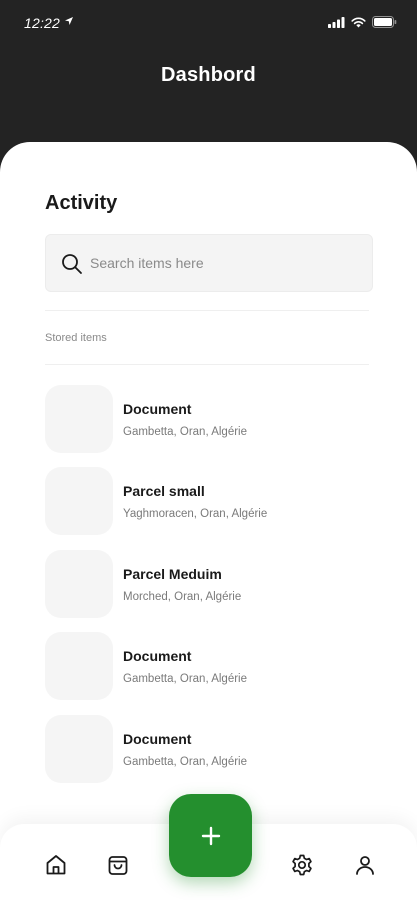  What do you see at coordinates (195, 514) in the screenshot?
I see `item-address: Yaghmoracen, Oran, Algérie` at bounding box center [195, 514].